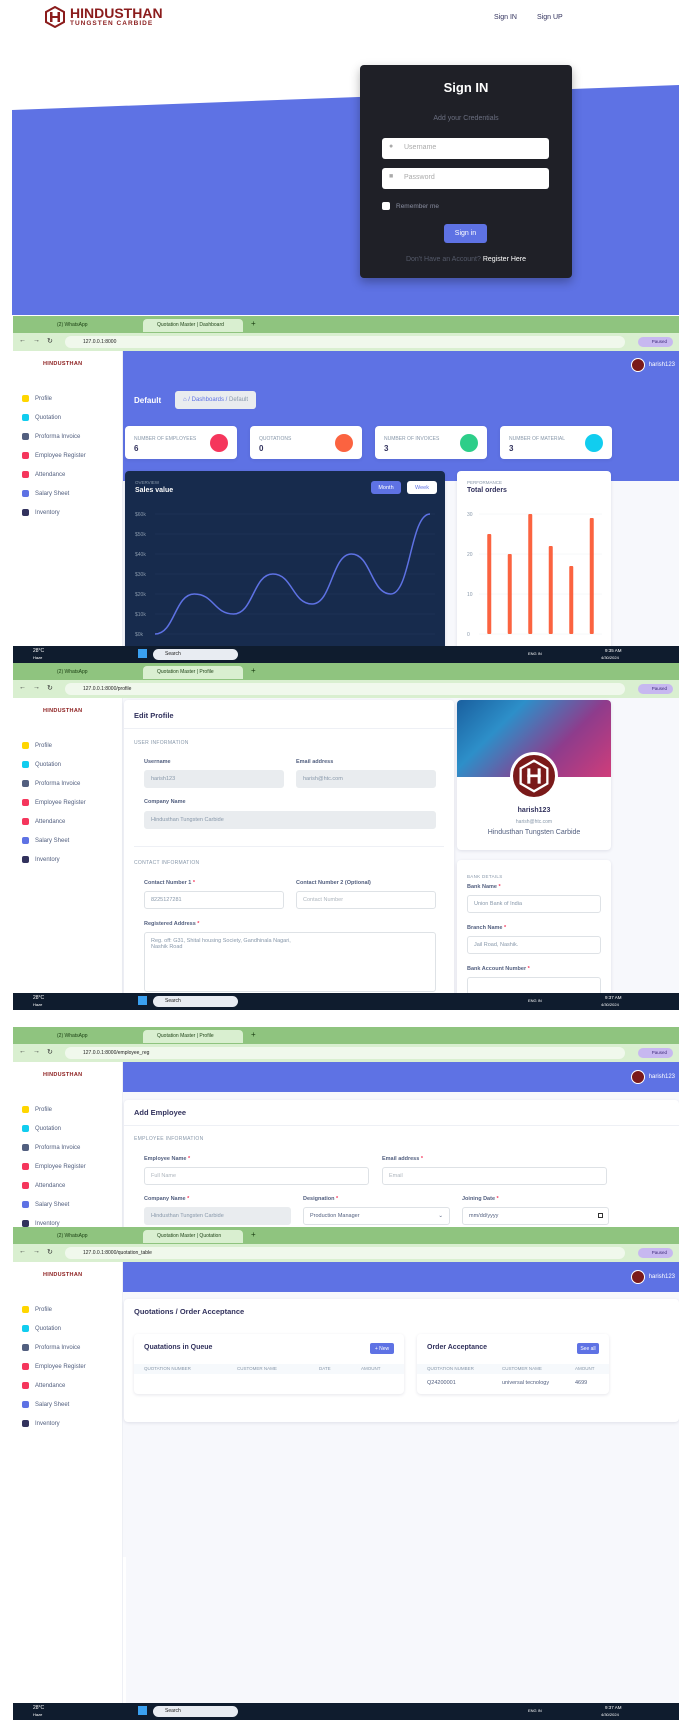 The image size is (679, 1720). I want to click on url-input: 127.0.0.1:8000/quotation_table, so click(345, 1253).